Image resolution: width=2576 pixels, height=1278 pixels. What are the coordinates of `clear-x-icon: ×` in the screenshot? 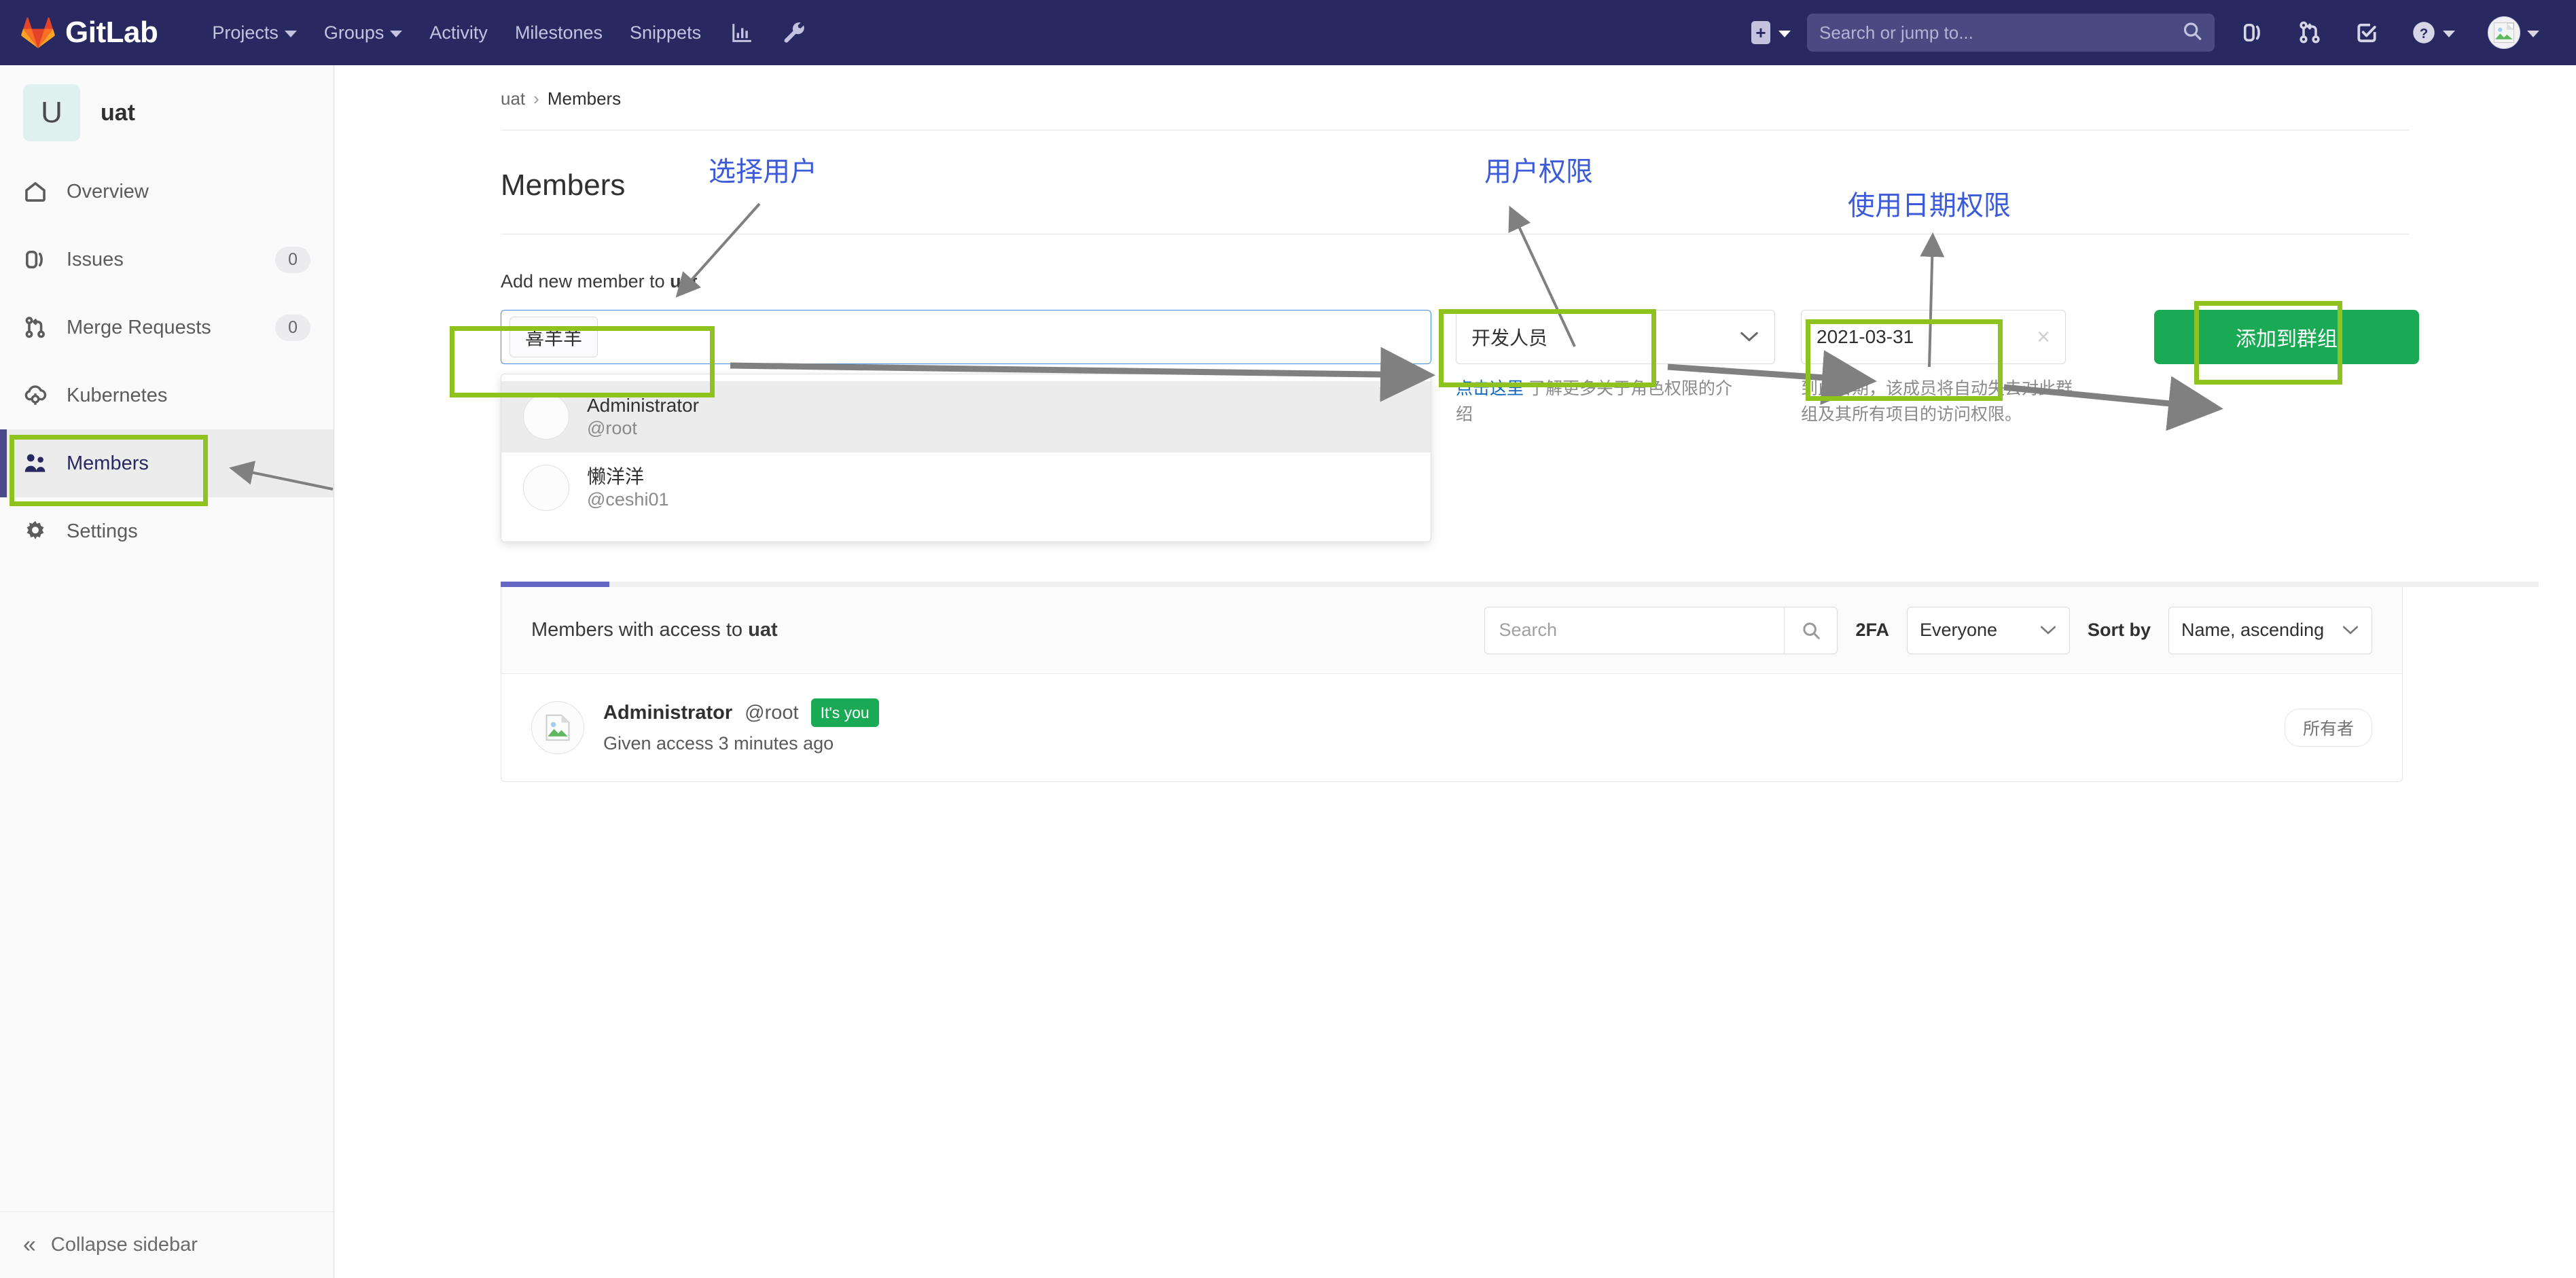 It's located at (2043, 337).